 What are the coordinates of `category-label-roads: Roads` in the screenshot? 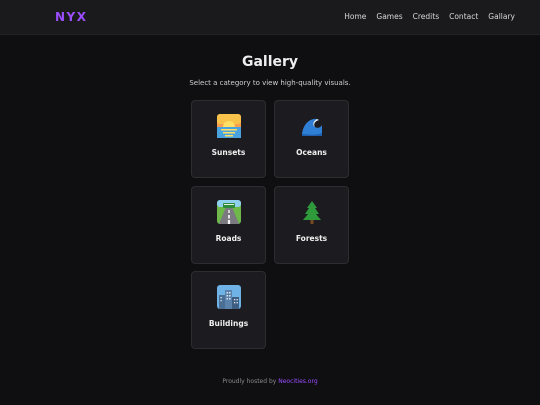 It's located at (228, 238).